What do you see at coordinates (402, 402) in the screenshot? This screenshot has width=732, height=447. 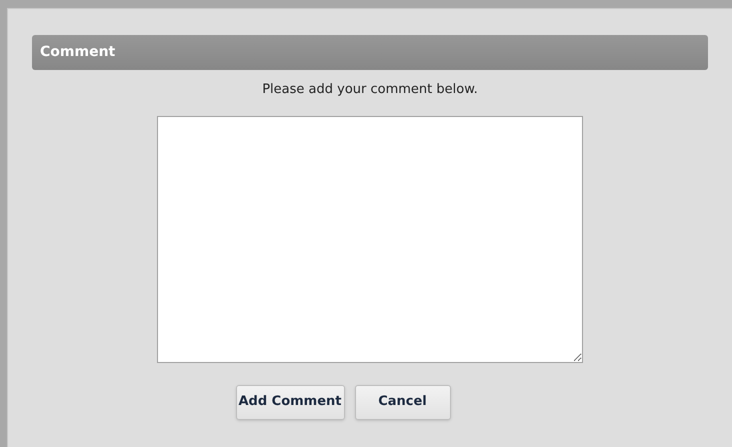 I see `dialog-button: Cancel` at bounding box center [402, 402].